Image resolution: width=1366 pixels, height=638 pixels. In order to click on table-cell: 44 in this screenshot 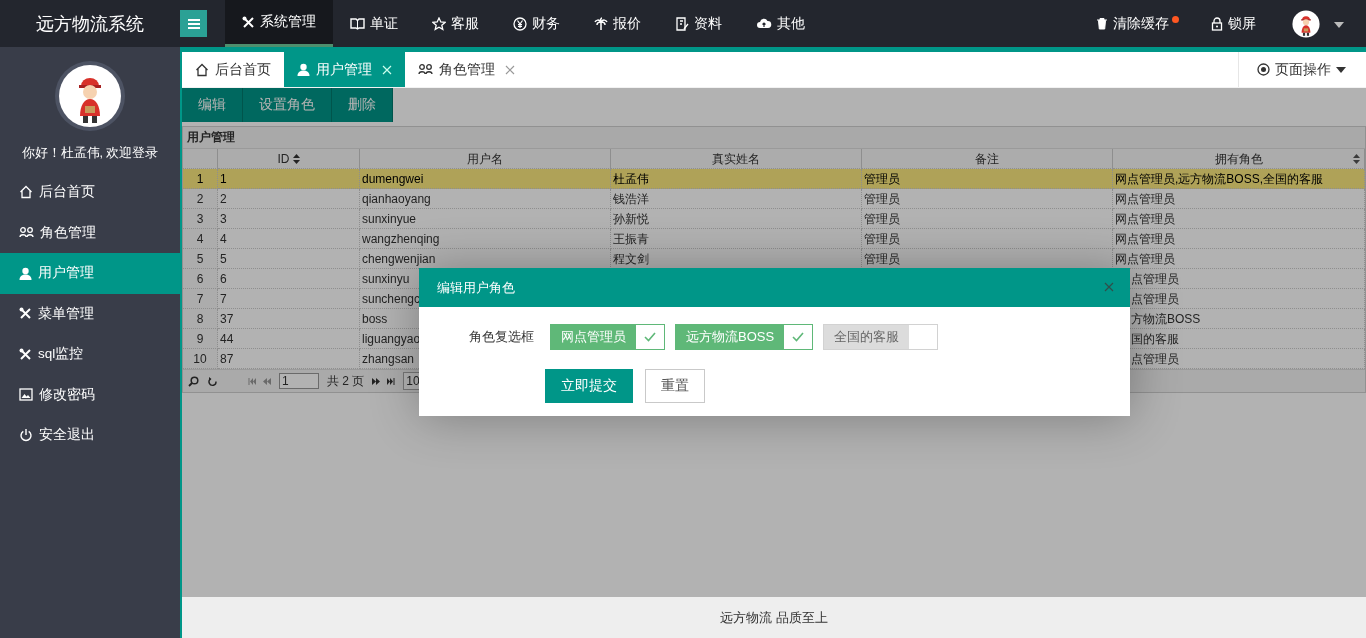, I will do `click(289, 339)`.